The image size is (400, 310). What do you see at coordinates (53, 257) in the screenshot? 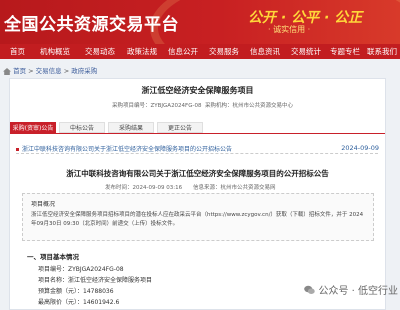
I see `section-heading: 一、项目基本情况` at bounding box center [53, 257].